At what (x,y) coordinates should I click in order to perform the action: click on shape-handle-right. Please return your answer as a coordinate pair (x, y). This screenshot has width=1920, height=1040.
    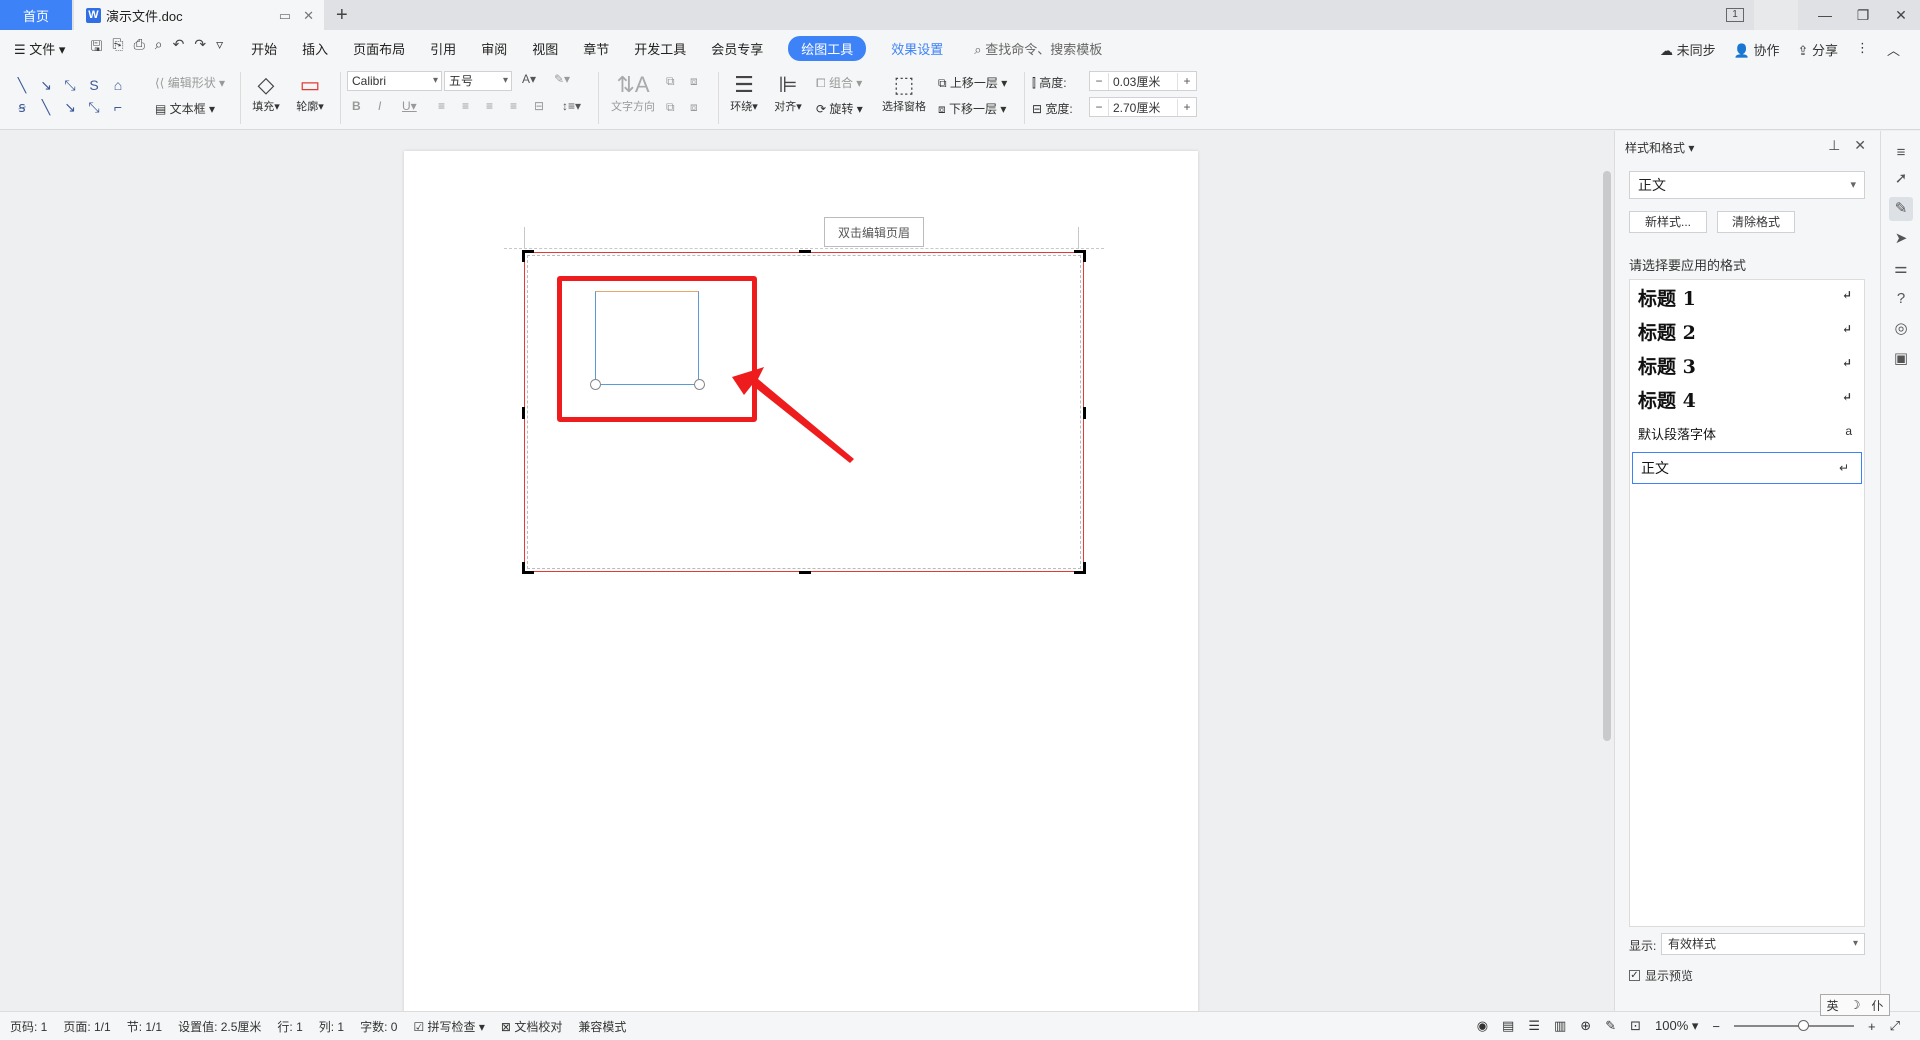
    Looking at the image, I should click on (699, 384).